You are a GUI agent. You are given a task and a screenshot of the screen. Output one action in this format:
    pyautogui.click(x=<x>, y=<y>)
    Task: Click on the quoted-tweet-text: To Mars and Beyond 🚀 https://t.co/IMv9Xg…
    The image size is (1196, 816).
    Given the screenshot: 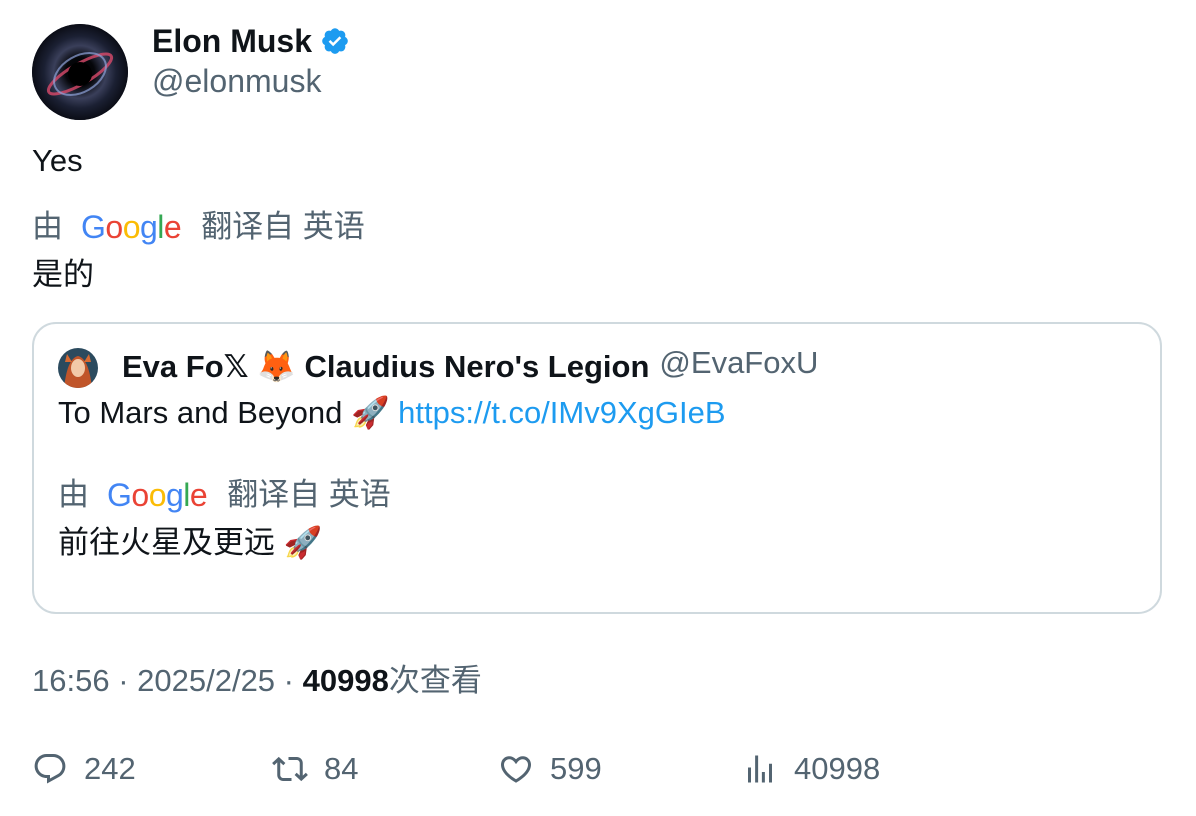 What is the action you would take?
    pyautogui.click(x=392, y=413)
    